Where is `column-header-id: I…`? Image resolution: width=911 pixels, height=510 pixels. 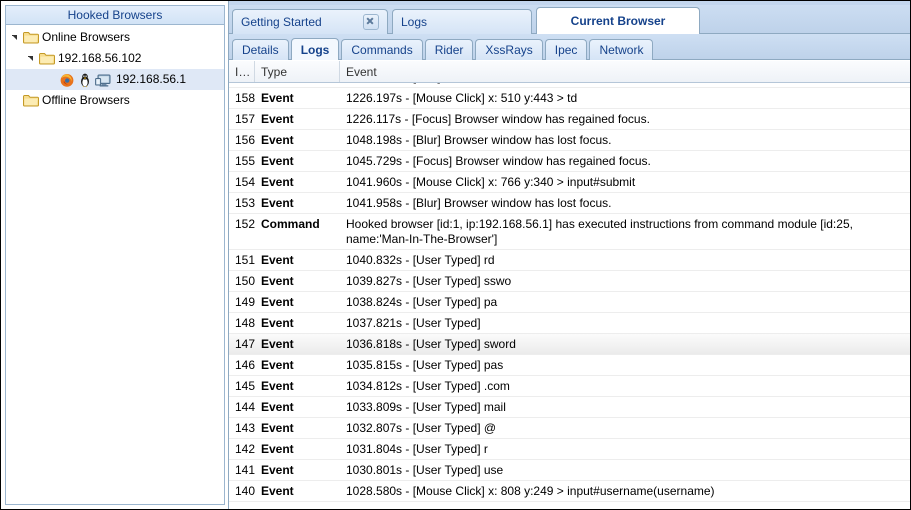 column-header-id: I… is located at coordinates (242, 71).